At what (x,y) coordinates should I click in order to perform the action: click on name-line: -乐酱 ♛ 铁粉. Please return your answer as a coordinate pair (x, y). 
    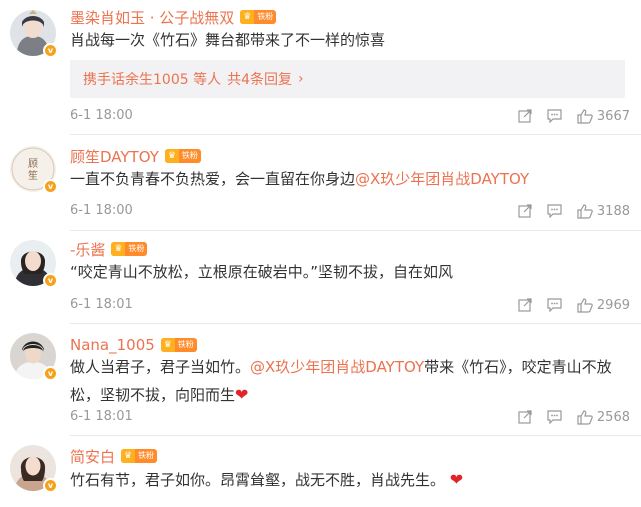
    Looking at the image, I should click on (109, 249).